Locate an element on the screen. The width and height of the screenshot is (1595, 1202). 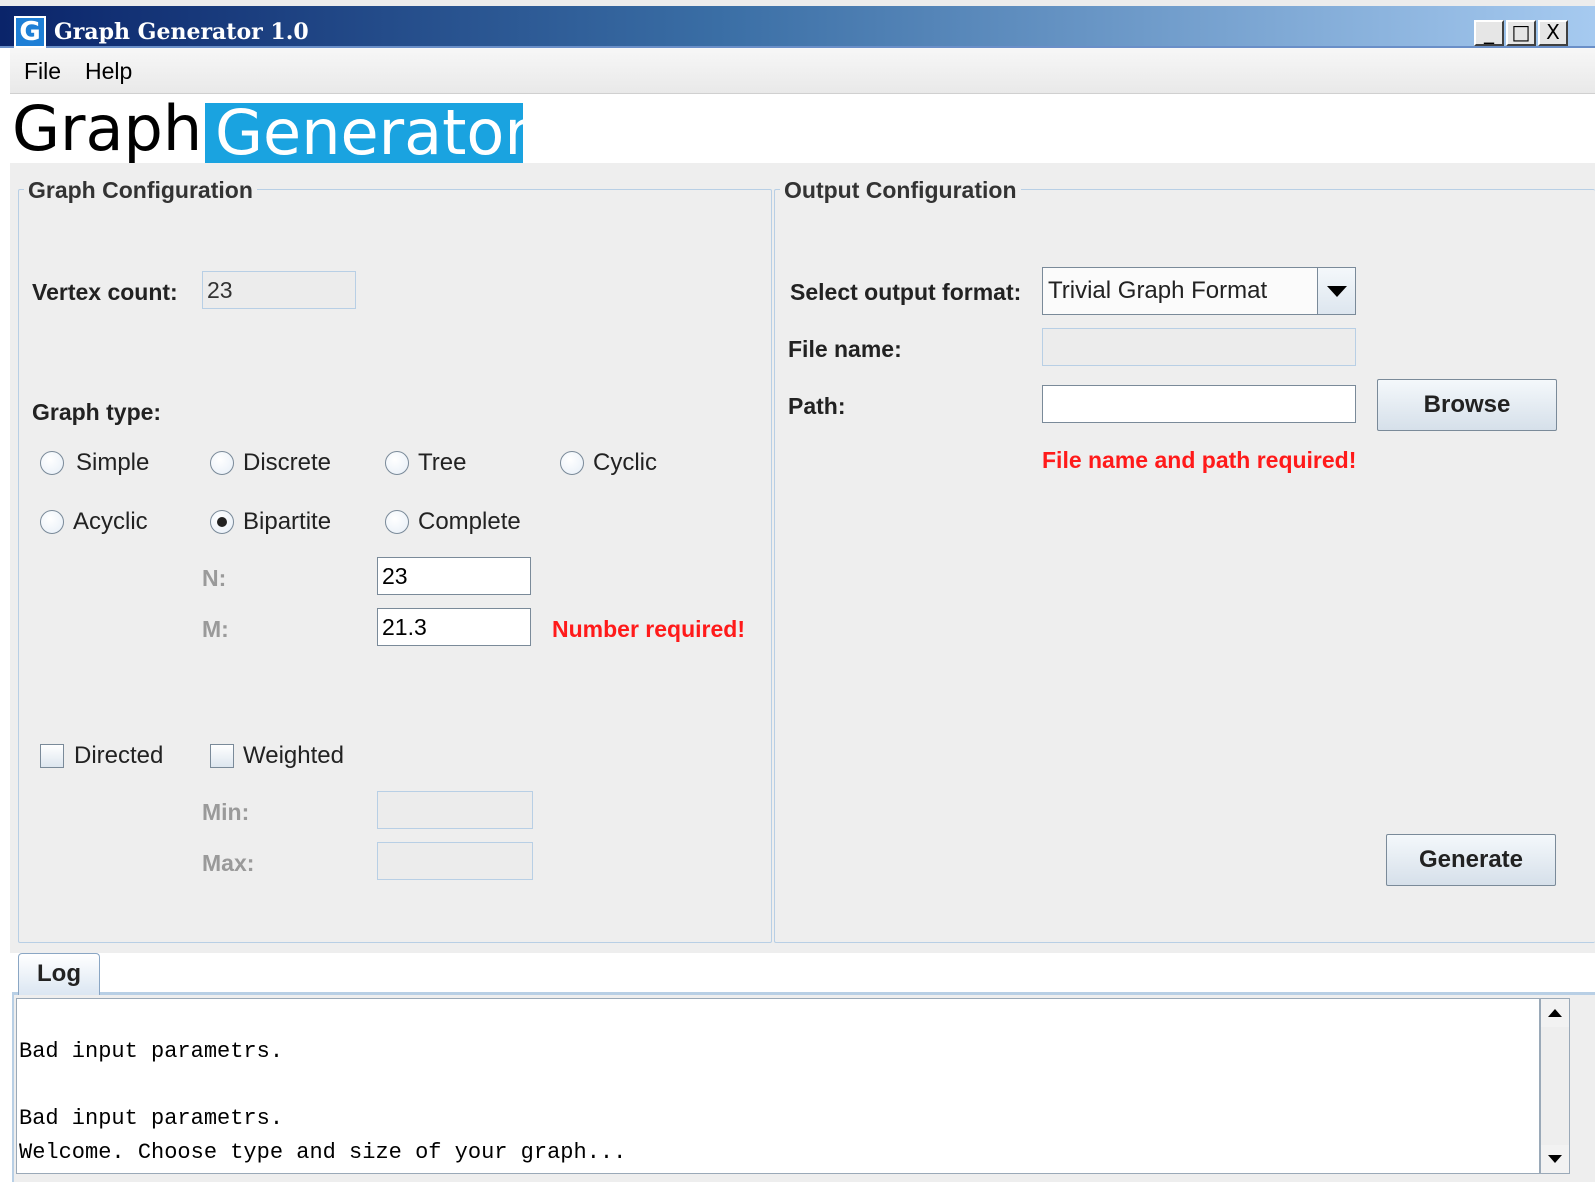
minimize-button: _ is located at coordinates (1489, 33).